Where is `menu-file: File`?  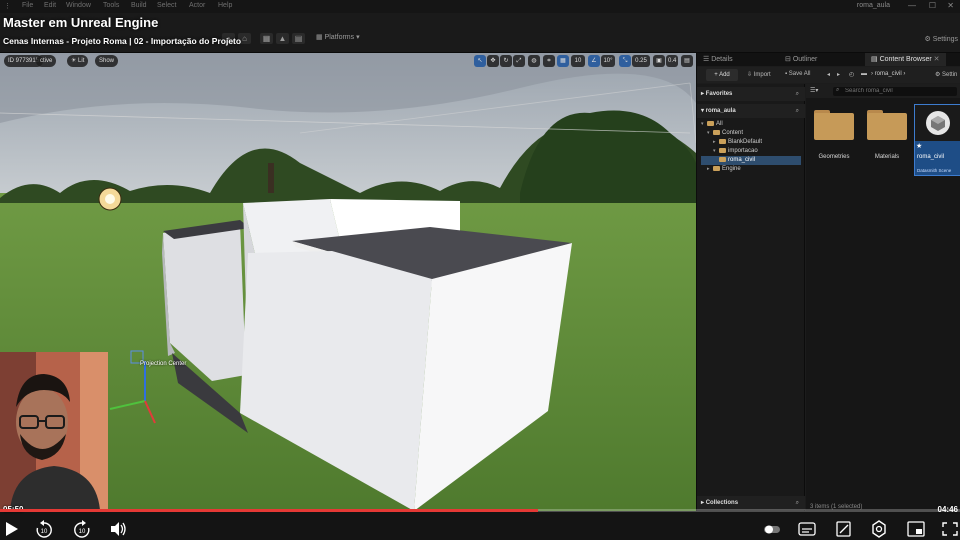 menu-file: File is located at coordinates (27, 5).